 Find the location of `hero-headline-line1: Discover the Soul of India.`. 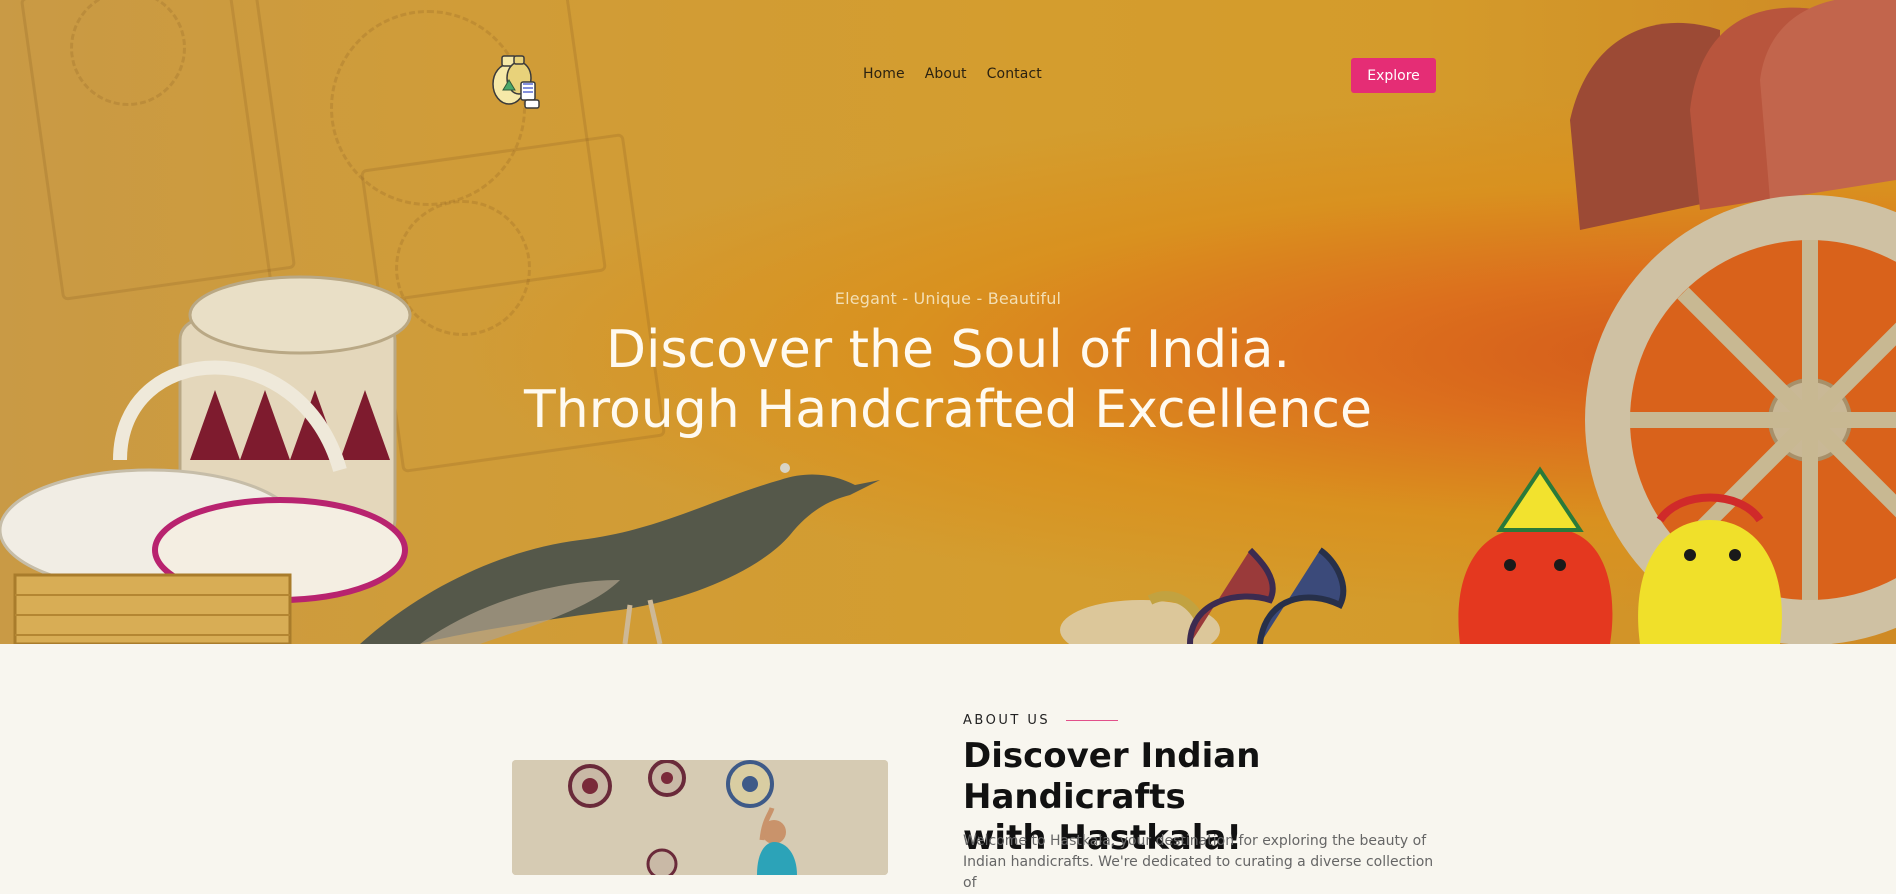

hero-headline-line1: Discover the Soul of India. is located at coordinates (948, 350).